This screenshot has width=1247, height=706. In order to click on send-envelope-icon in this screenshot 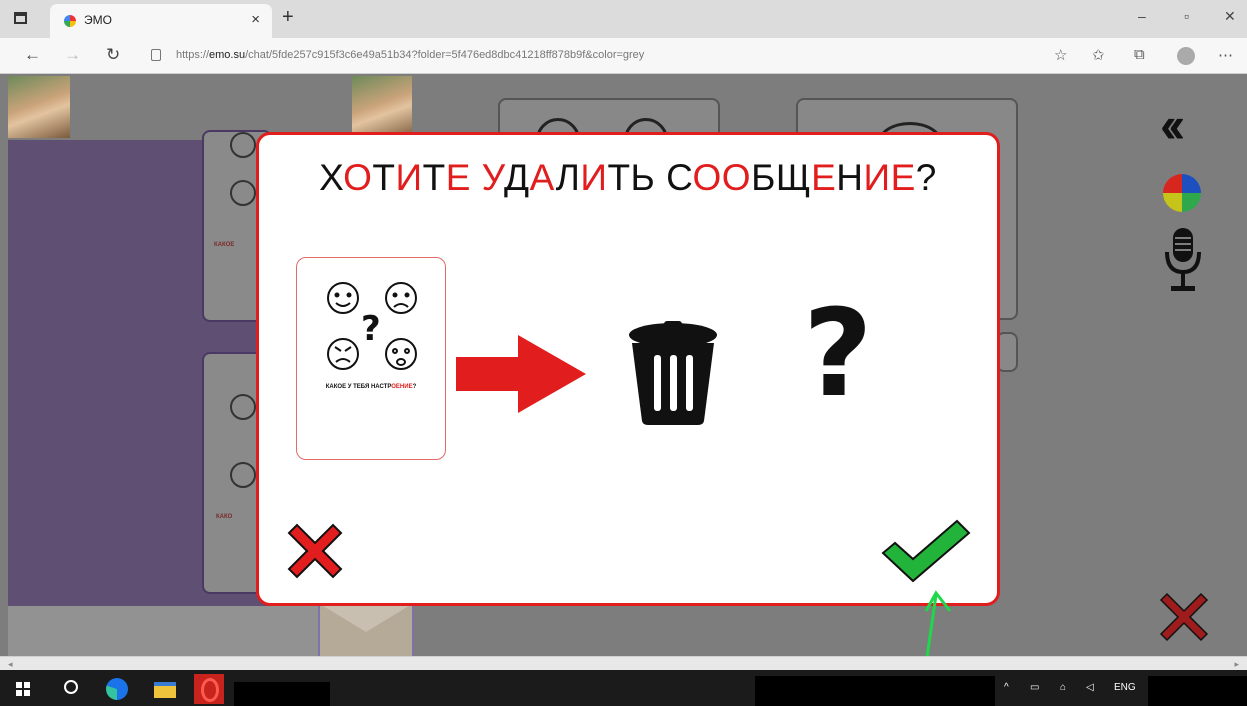, I will do `click(366, 629)`.